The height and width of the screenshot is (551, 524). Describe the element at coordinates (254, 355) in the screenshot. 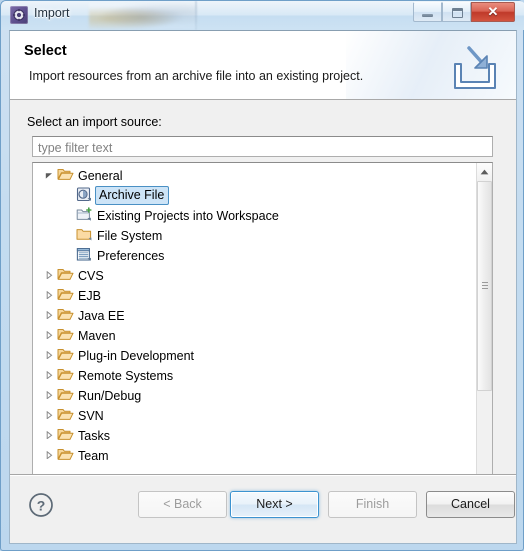

I see `tree-item-plug-in-development: Plug-in Development` at that location.